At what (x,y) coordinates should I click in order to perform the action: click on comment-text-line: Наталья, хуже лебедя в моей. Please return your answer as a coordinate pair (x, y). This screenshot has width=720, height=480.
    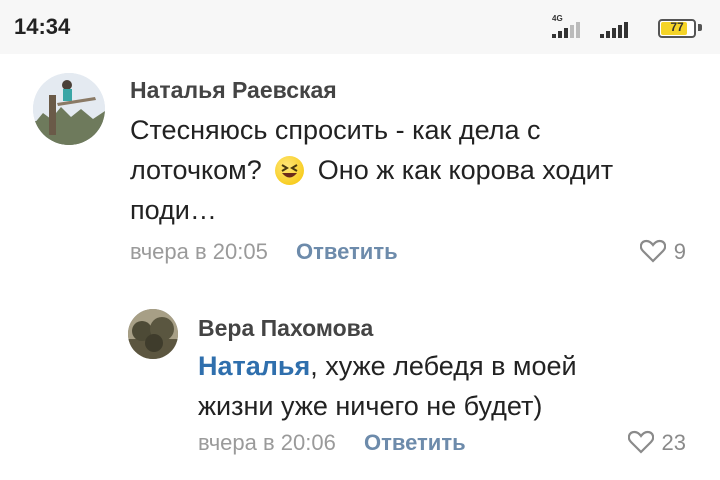
    Looking at the image, I should click on (453, 366).